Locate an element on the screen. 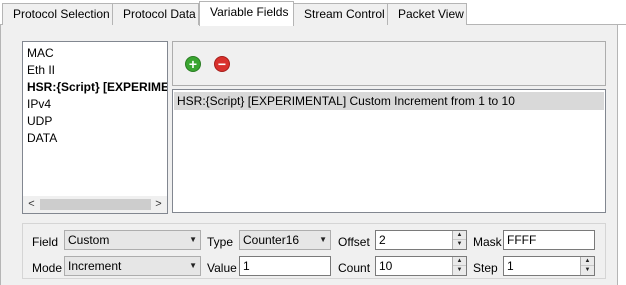 This screenshot has height=285, width=626. protocol-item-data: DATA is located at coordinates (95, 138).